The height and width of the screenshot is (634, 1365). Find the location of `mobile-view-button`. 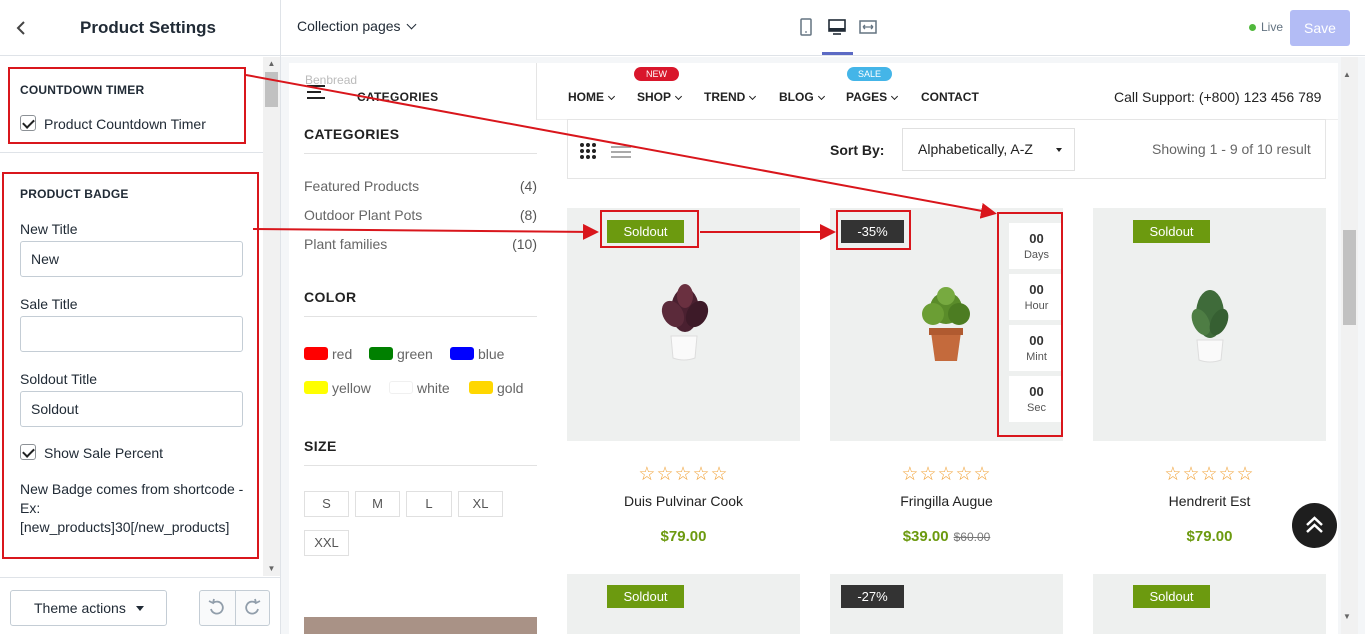

mobile-view-button is located at coordinates (806, 27).